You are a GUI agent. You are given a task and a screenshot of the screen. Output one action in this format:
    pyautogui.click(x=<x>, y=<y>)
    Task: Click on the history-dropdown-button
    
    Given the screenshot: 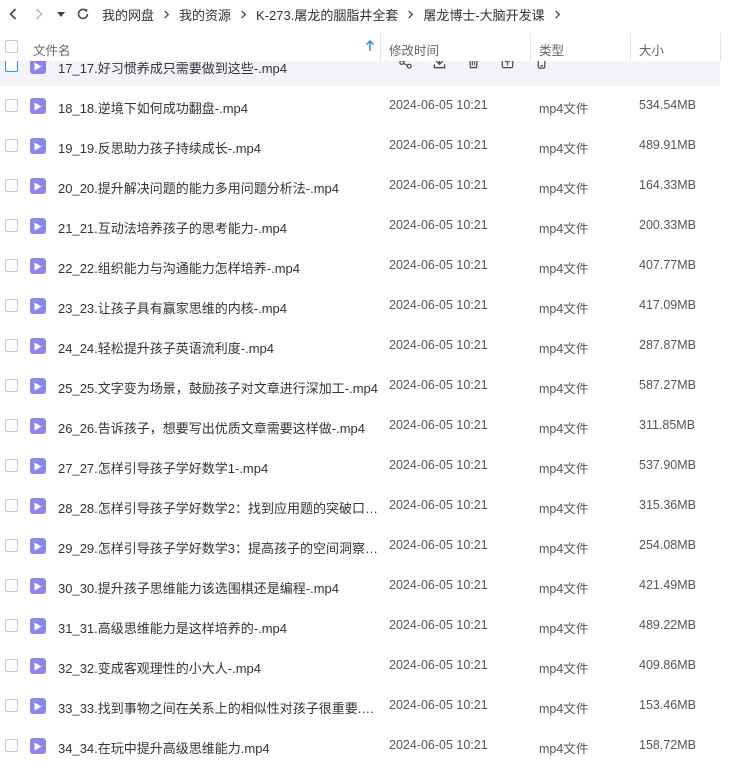 What is the action you would take?
    pyautogui.click(x=61, y=14)
    